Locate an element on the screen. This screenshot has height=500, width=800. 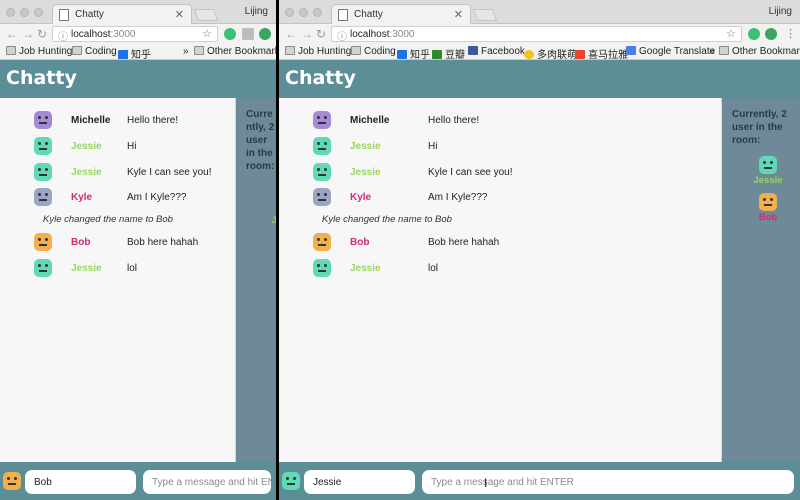
ximalaya-icon is located at coordinates (580, 54).